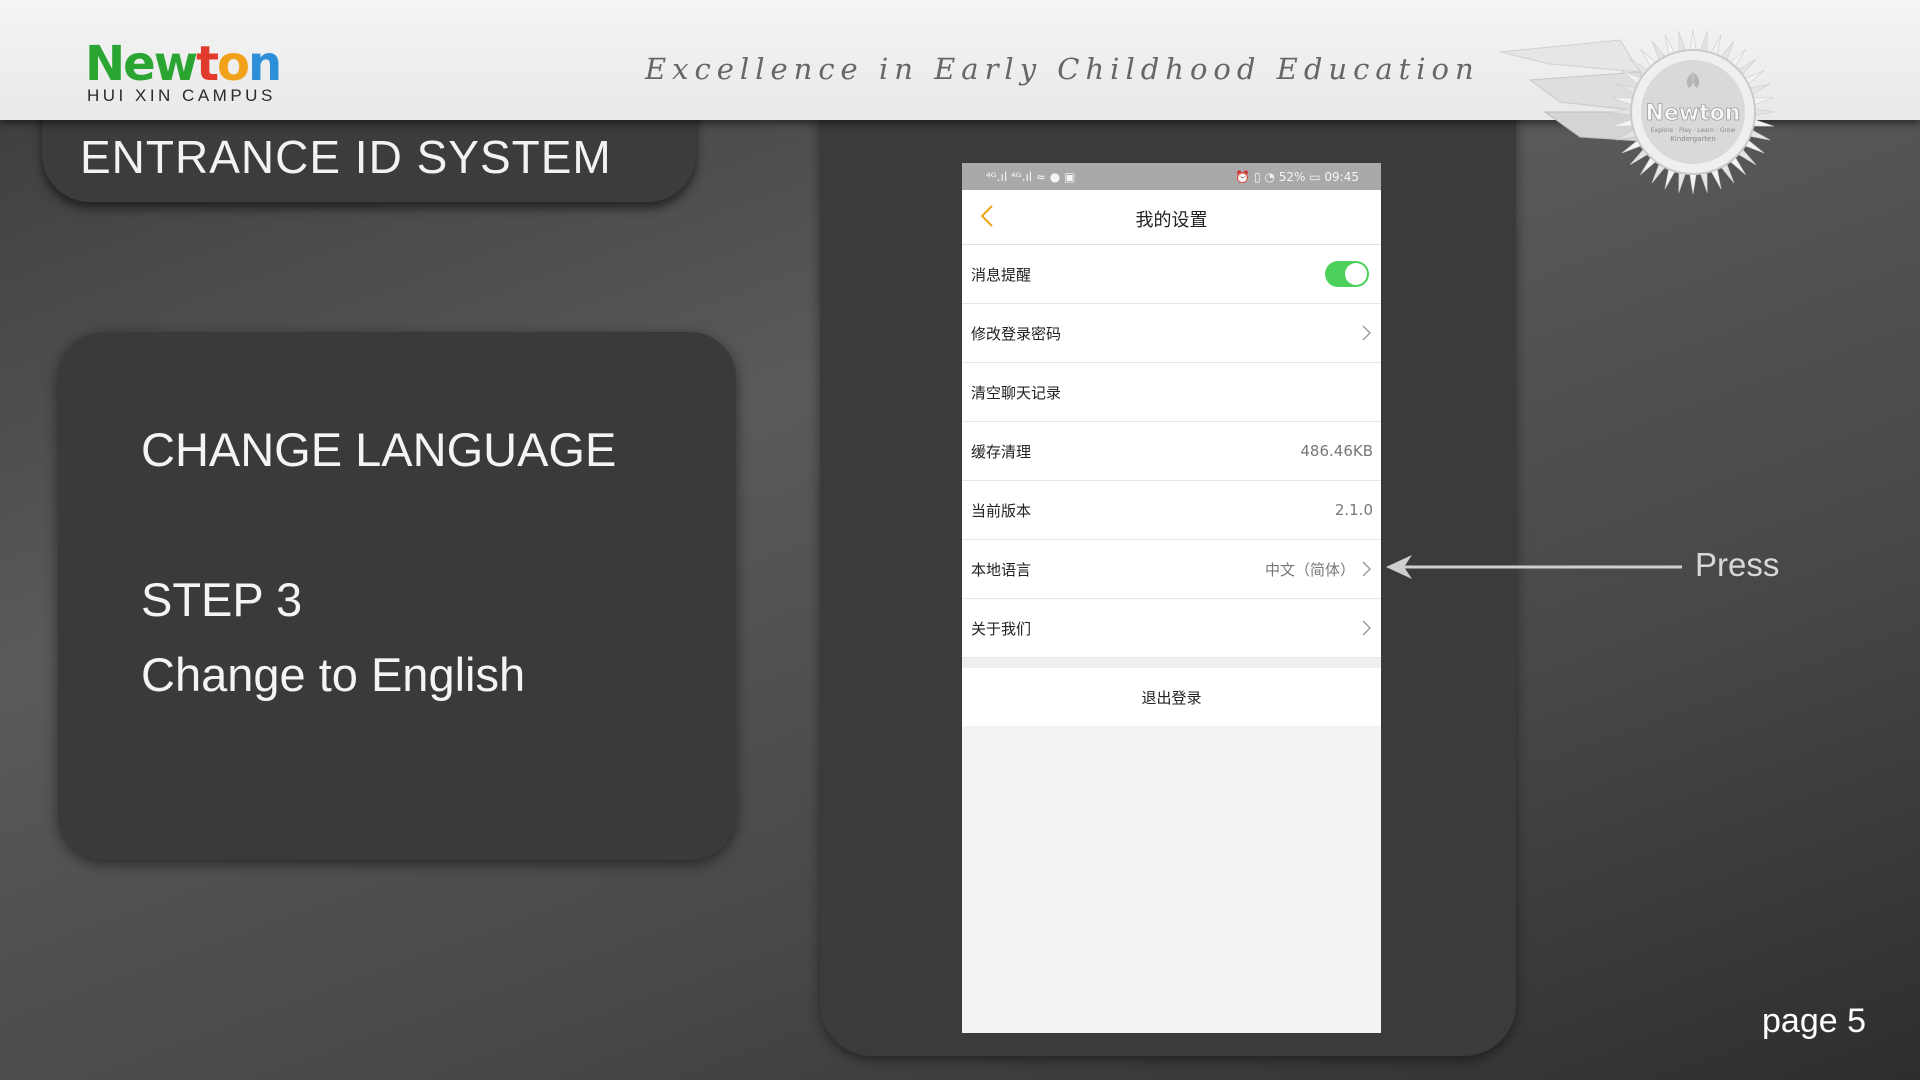 This screenshot has width=1920, height=1080. Describe the element at coordinates (1171, 569) in the screenshot. I see `setting-row-language: 本地语言 中文（简体）` at that location.